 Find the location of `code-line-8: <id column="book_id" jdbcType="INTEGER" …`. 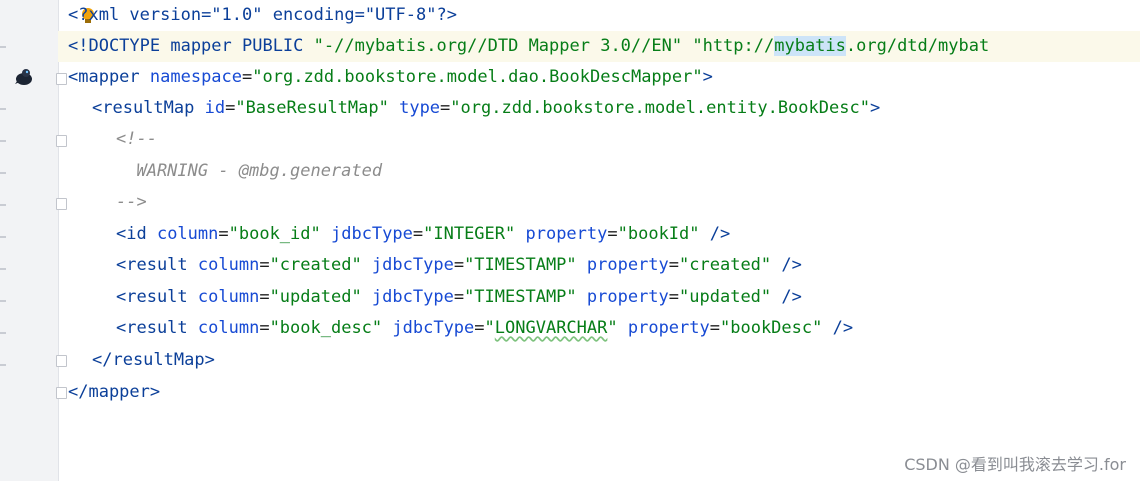

code-line-8: <id column="book_id" jdbcType="INTEGER" … is located at coordinates (423, 234).